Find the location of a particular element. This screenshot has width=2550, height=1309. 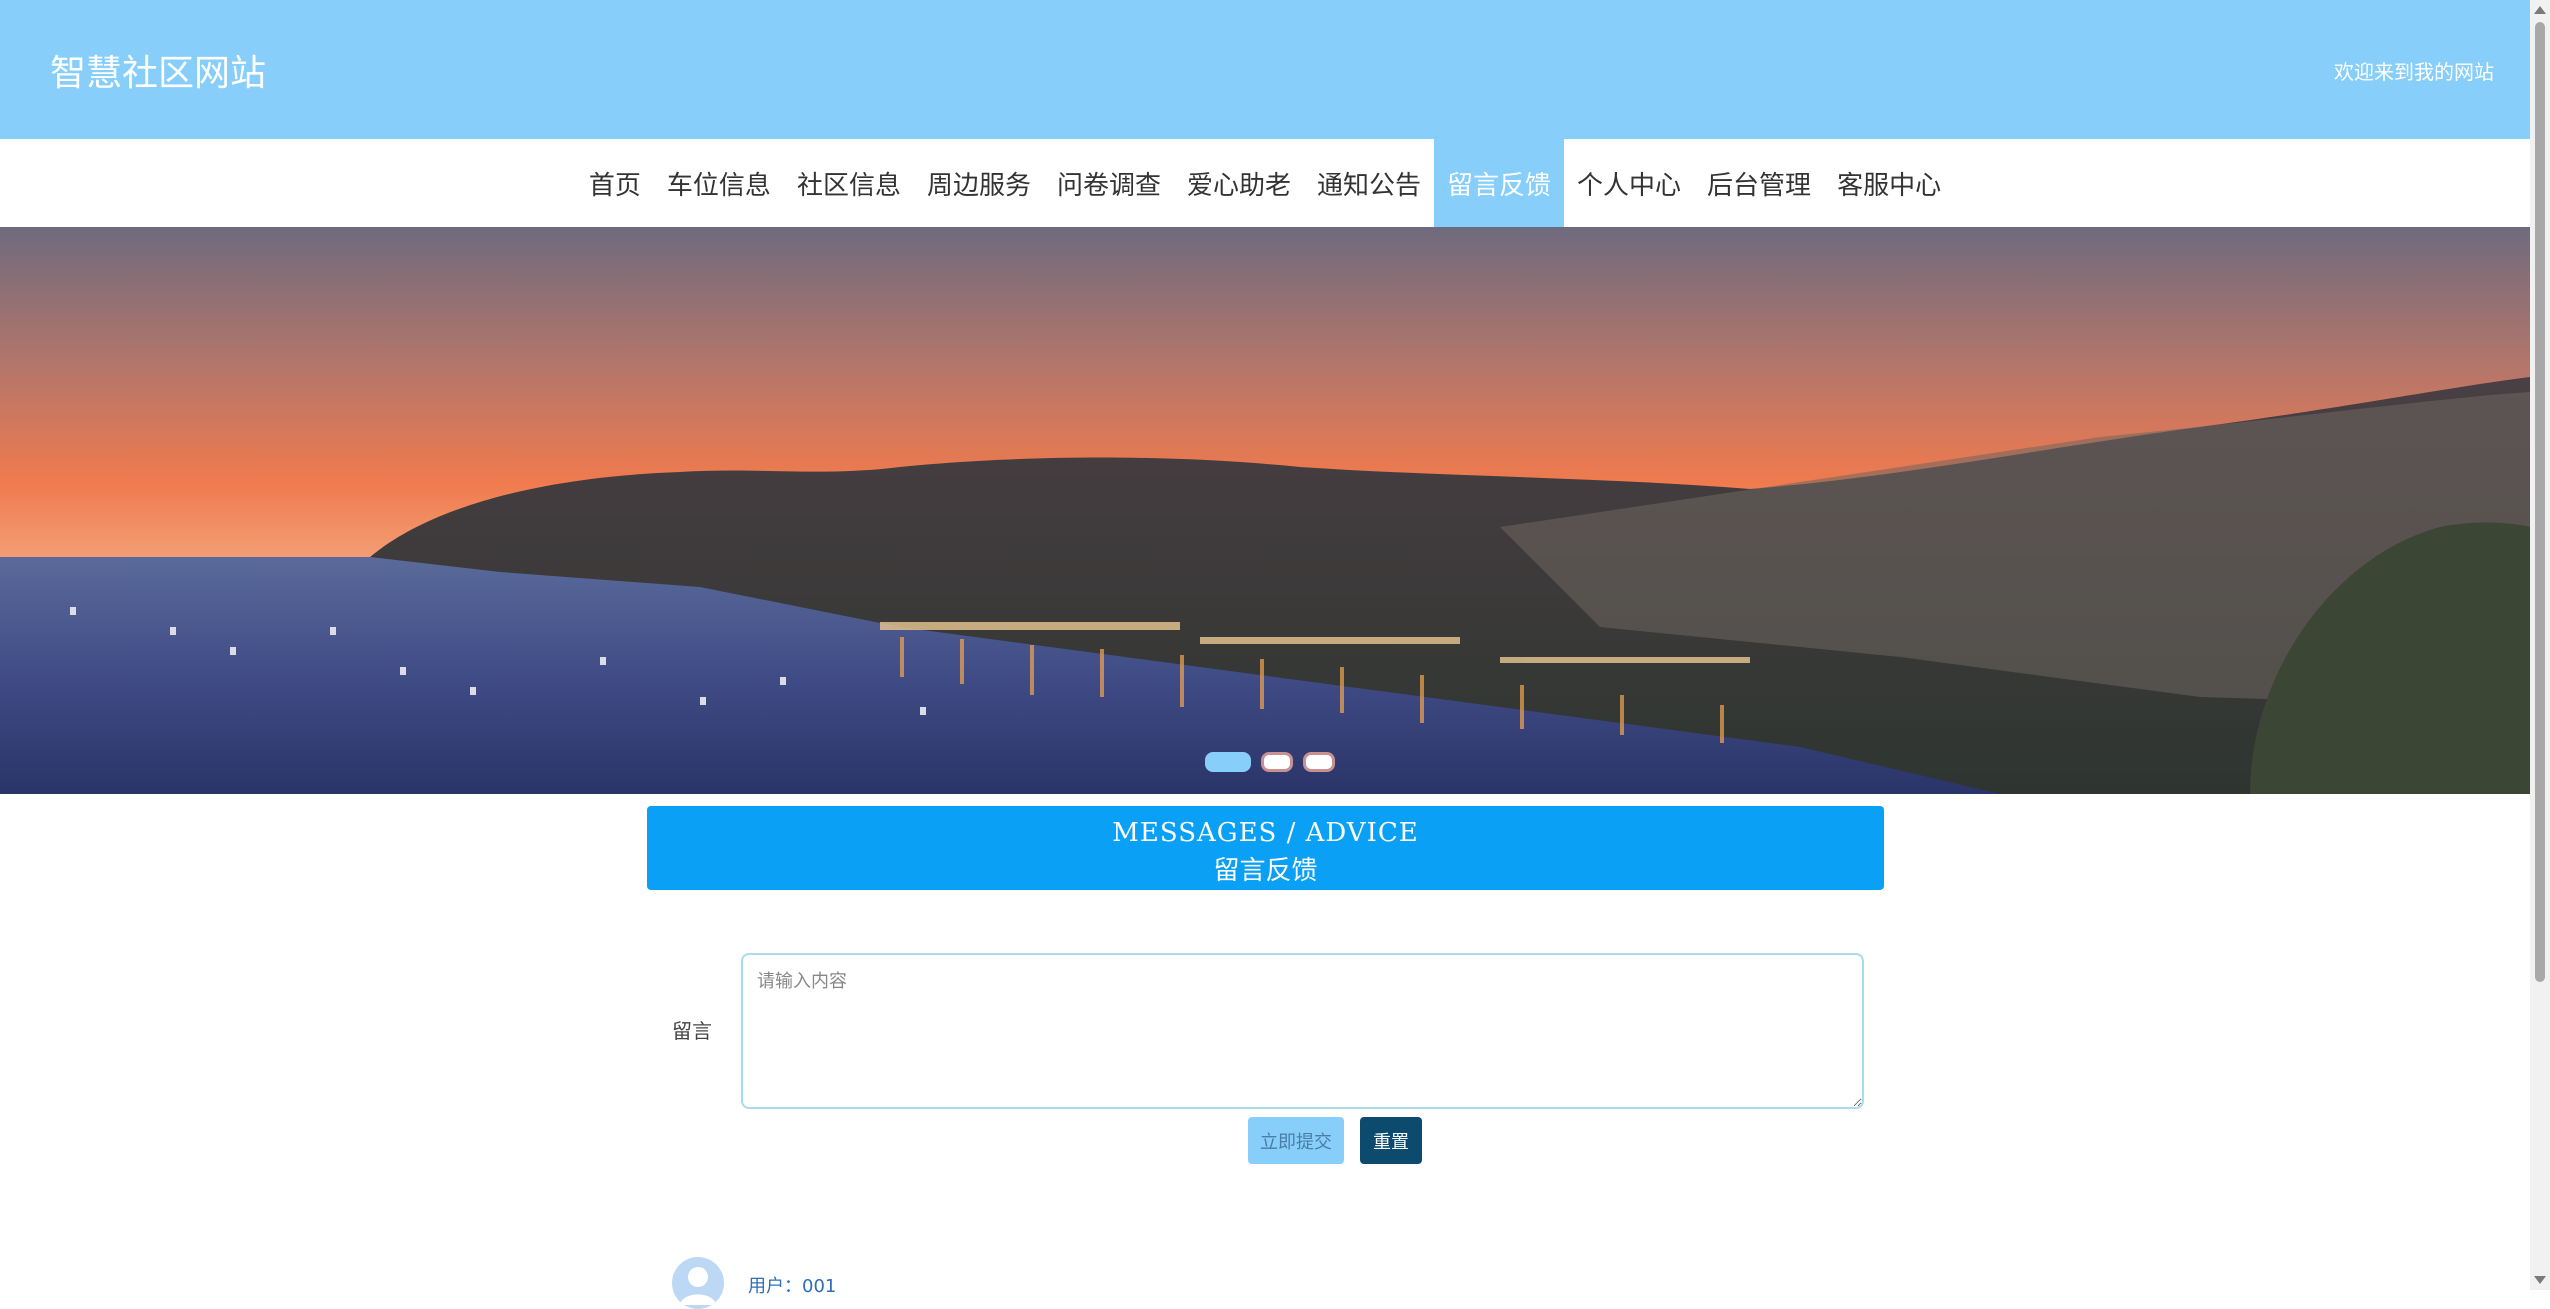

page-scrollbar is located at coordinates (2540, 645).